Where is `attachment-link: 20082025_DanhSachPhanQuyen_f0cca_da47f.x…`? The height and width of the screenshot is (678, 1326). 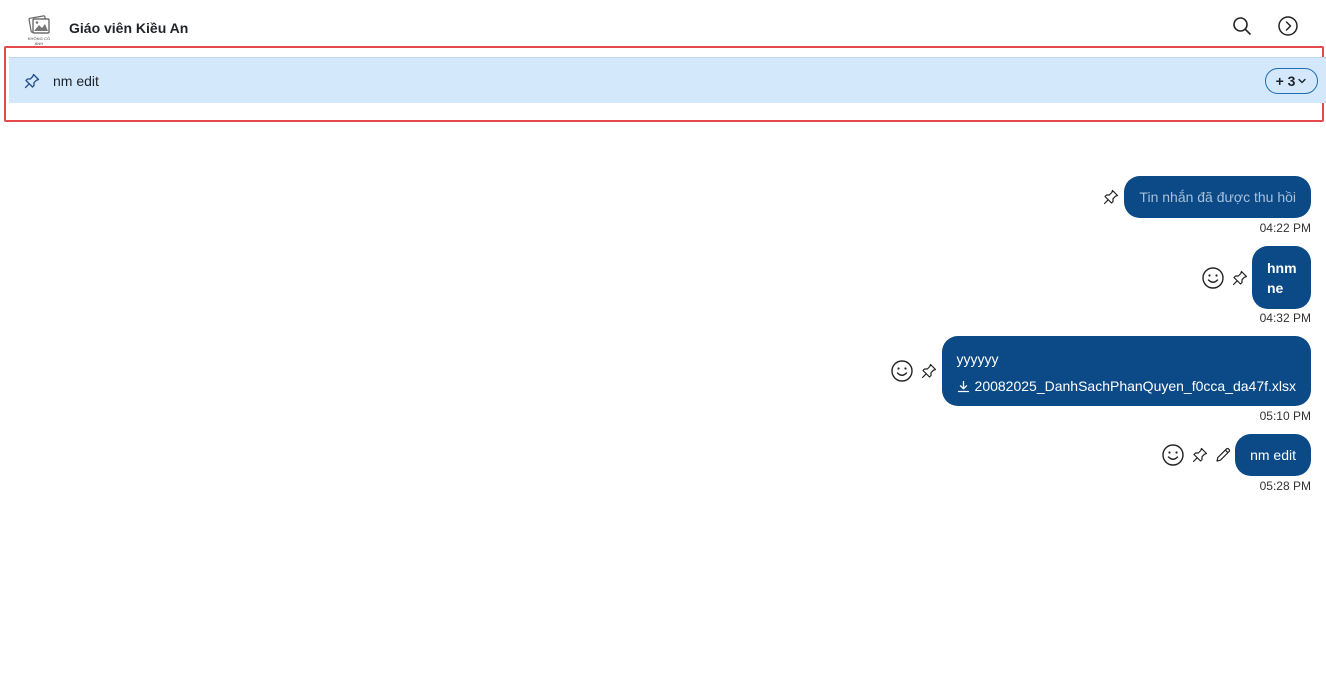 attachment-link: 20082025_DanhSachPhanQuyen_f0cca_da47f.x… is located at coordinates (1126, 386).